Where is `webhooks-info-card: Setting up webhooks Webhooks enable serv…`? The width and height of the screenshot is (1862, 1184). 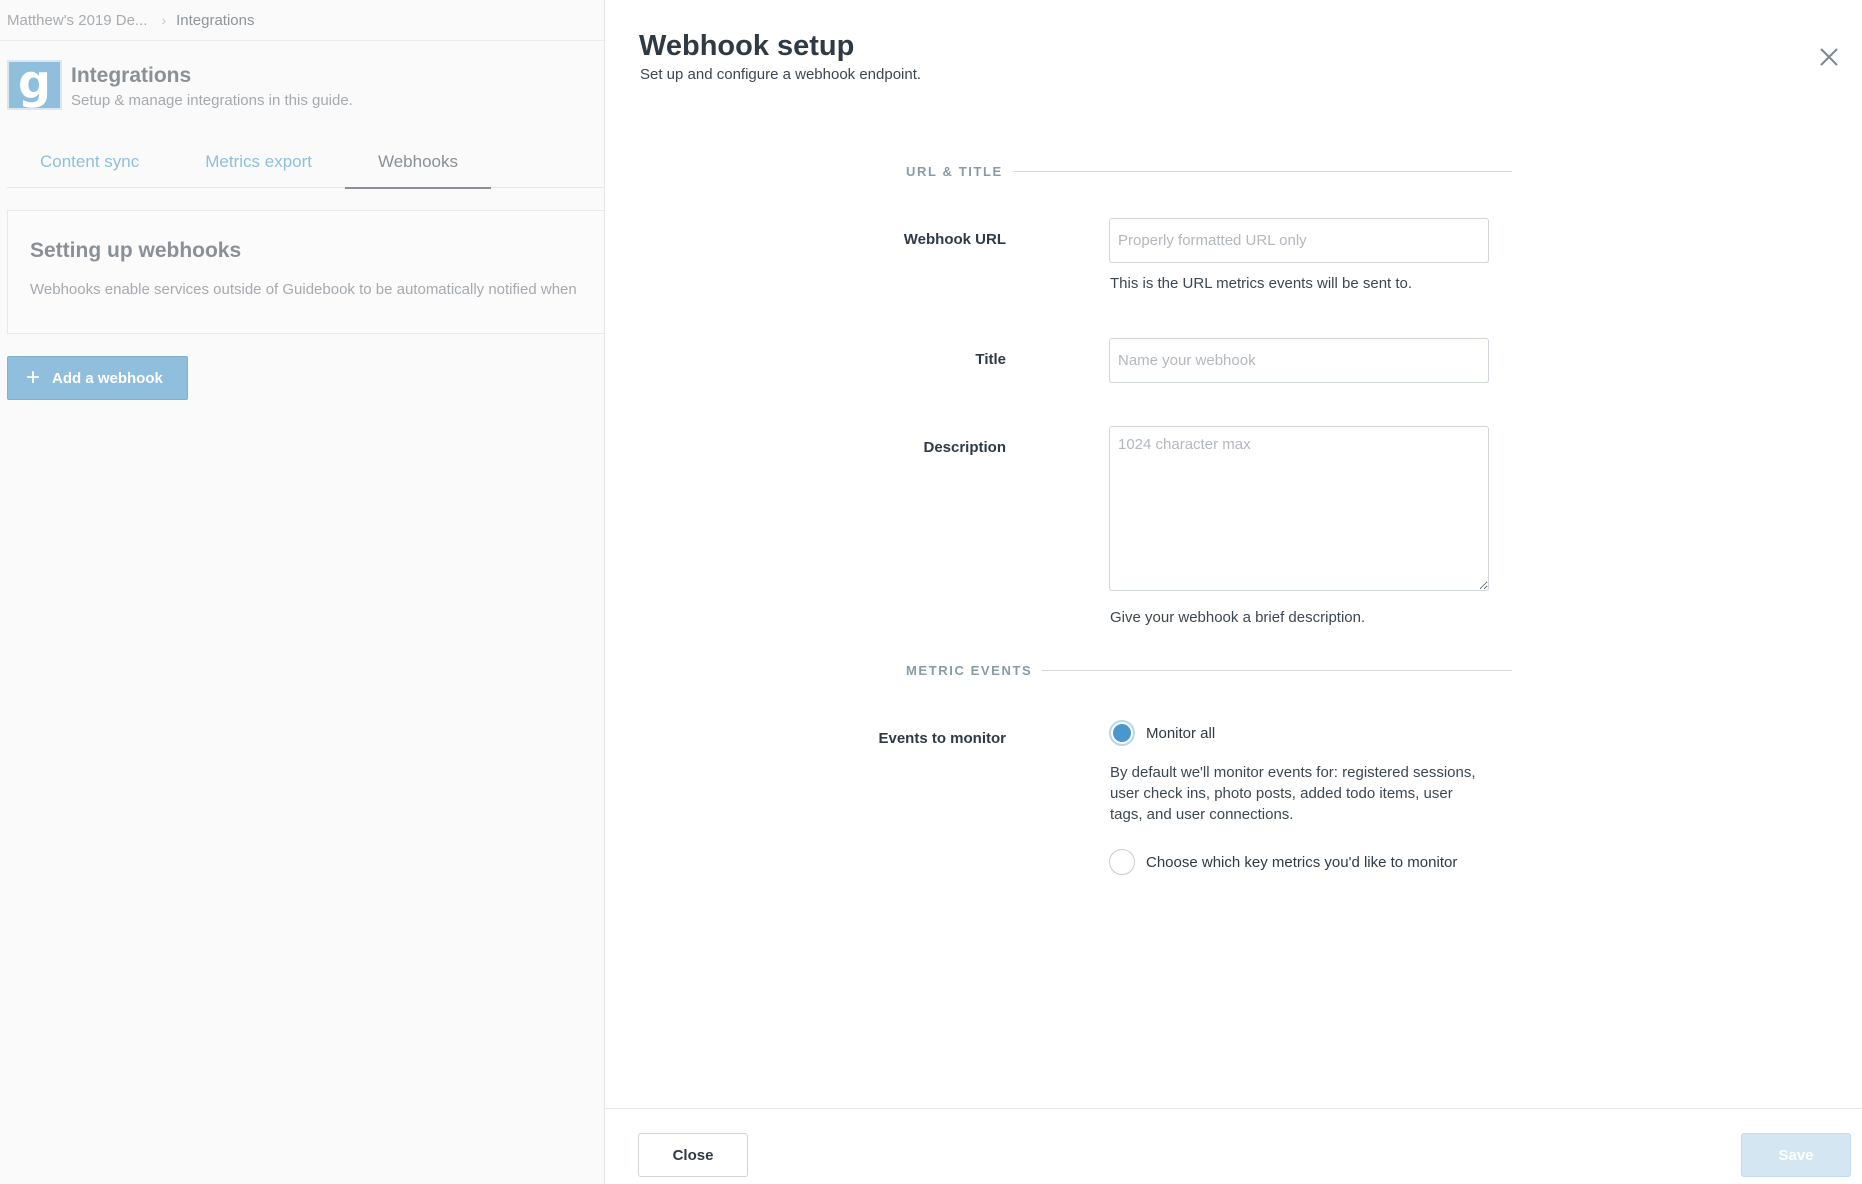
webhooks-info-card: Setting up webhooks Webhooks enable serv… is located at coordinates (305, 272).